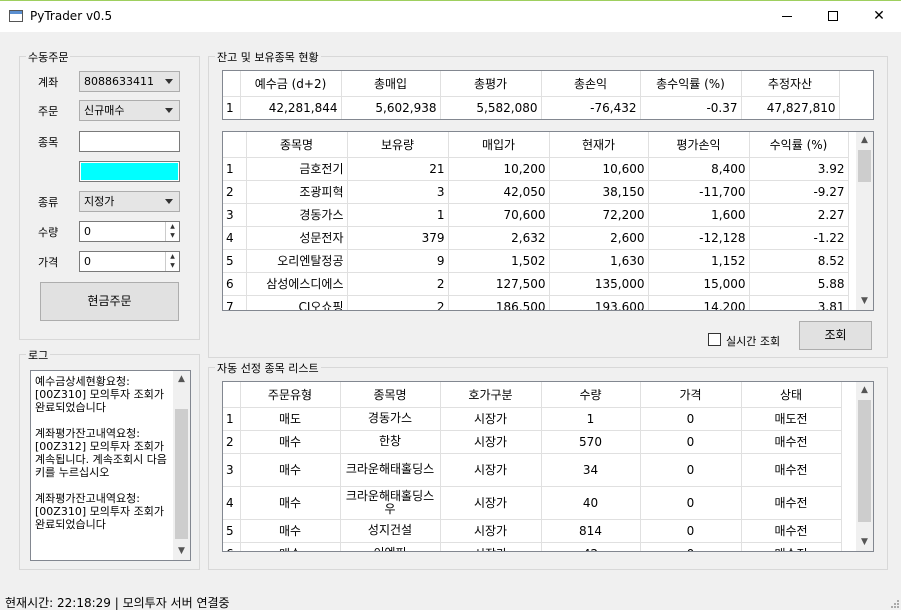 The image size is (901, 610). Describe the element at coordinates (129, 141) in the screenshot. I see `stock-code-input` at that location.